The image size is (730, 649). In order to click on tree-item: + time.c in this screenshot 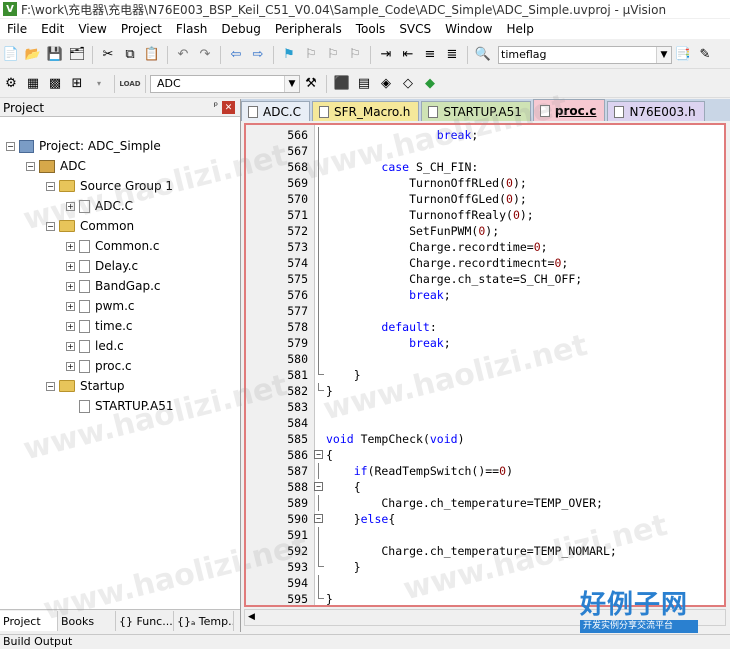, I will do `click(99, 326)`.